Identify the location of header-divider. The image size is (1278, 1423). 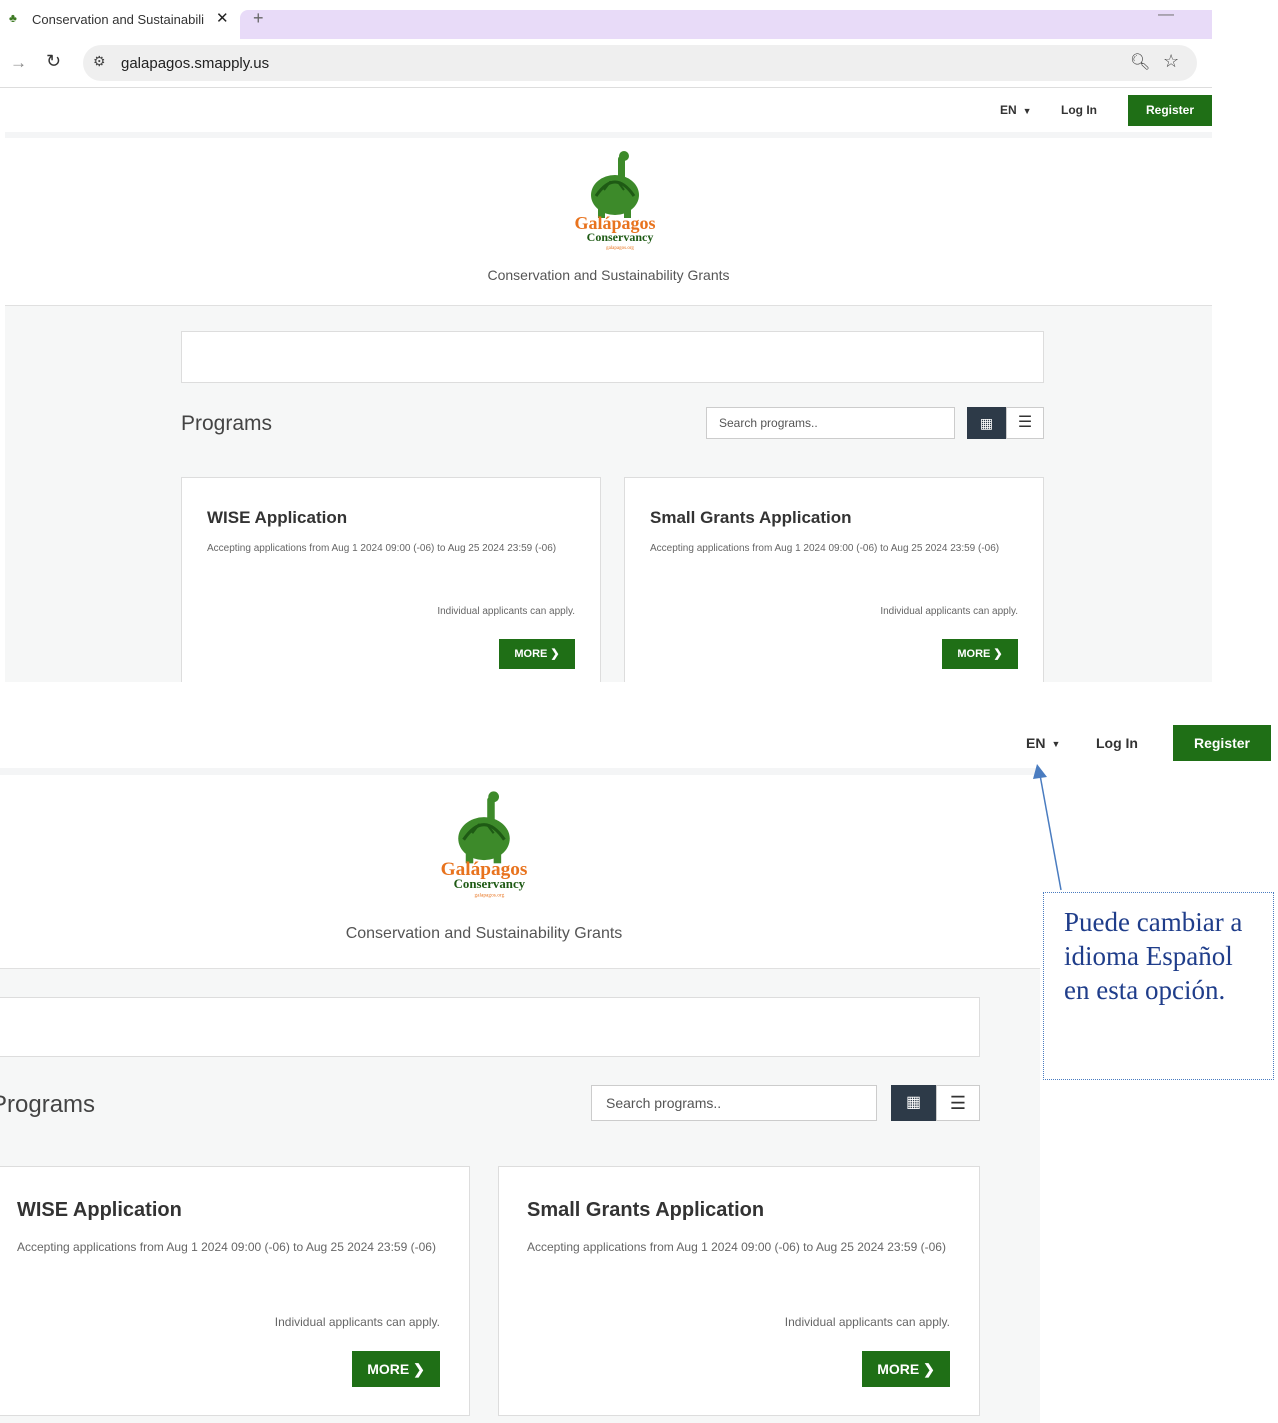
(520, 771).